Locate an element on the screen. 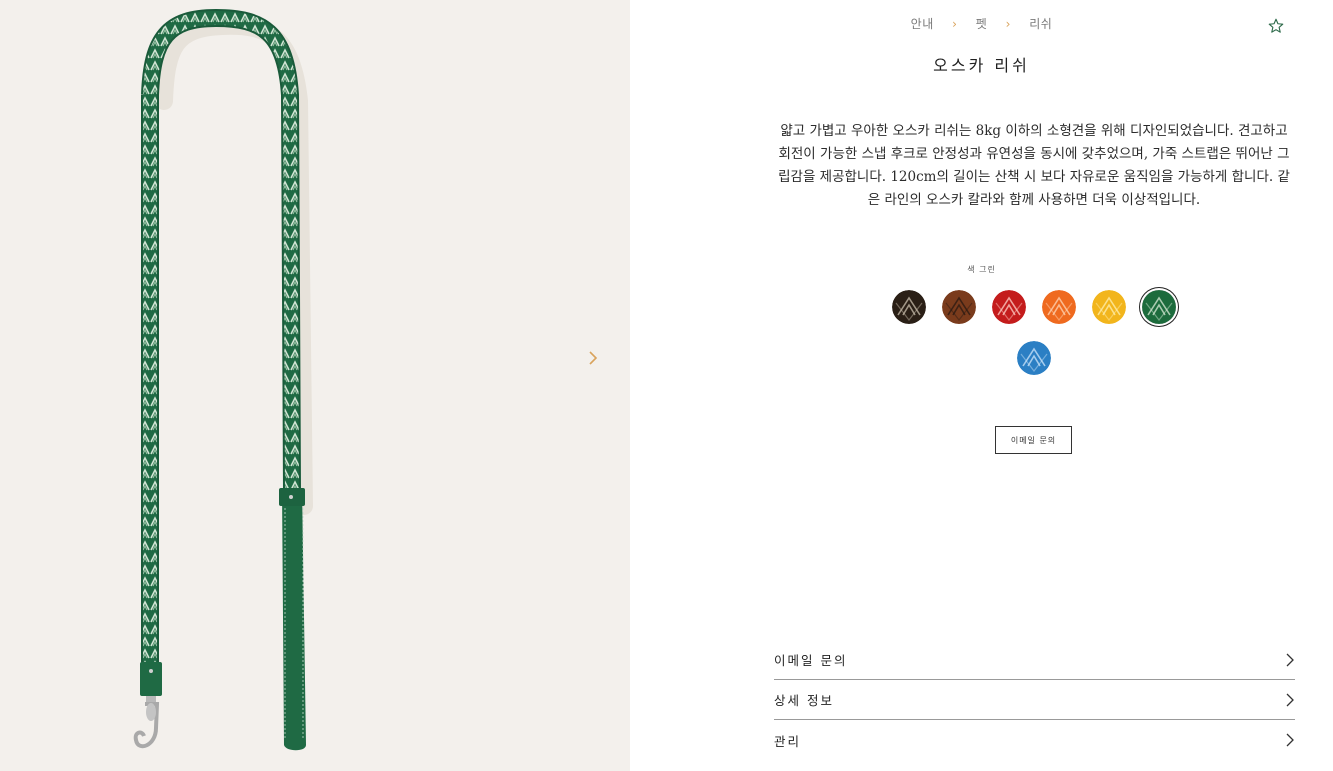  accordion: 이메일 문의 상세 정보 관리 is located at coordinates (1034, 700).